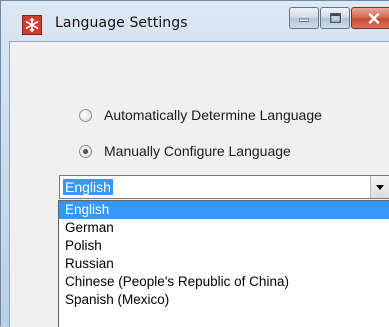  I want to click on dropdown-option-spanish-mexico: Spanish (Mexico), so click(224, 300).